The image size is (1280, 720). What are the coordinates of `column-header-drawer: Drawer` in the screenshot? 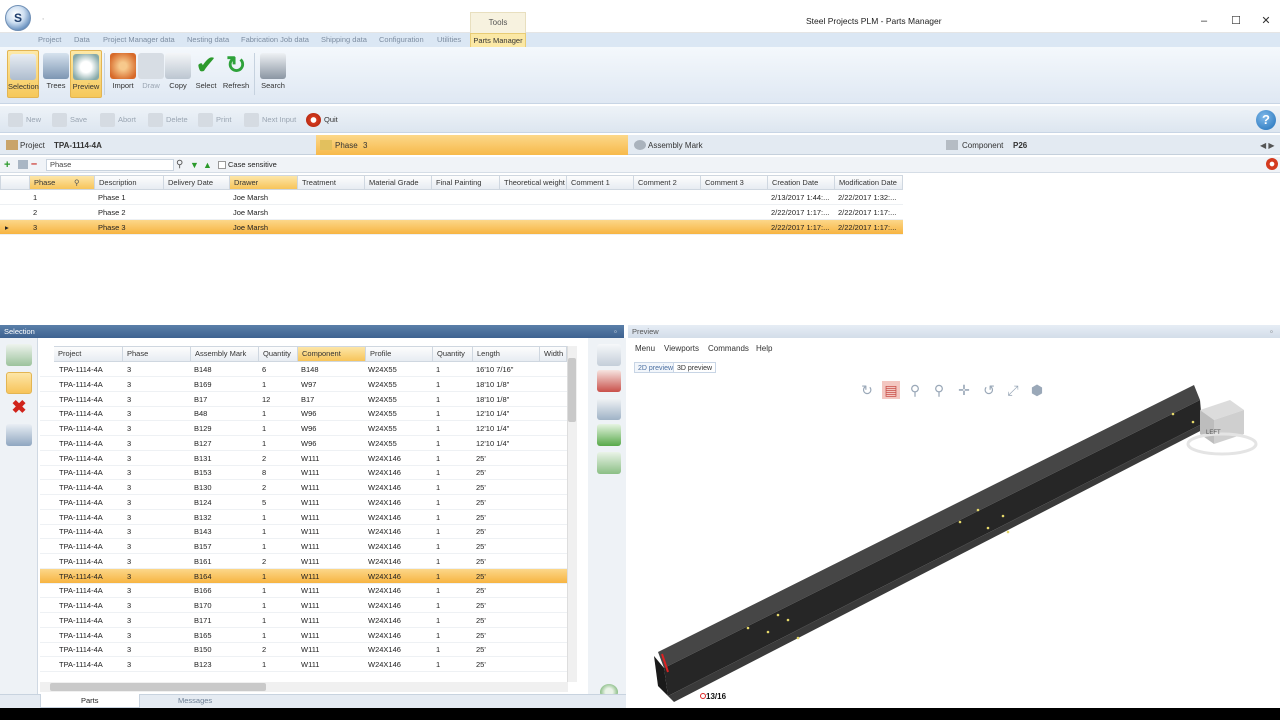 It's located at (264, 182).